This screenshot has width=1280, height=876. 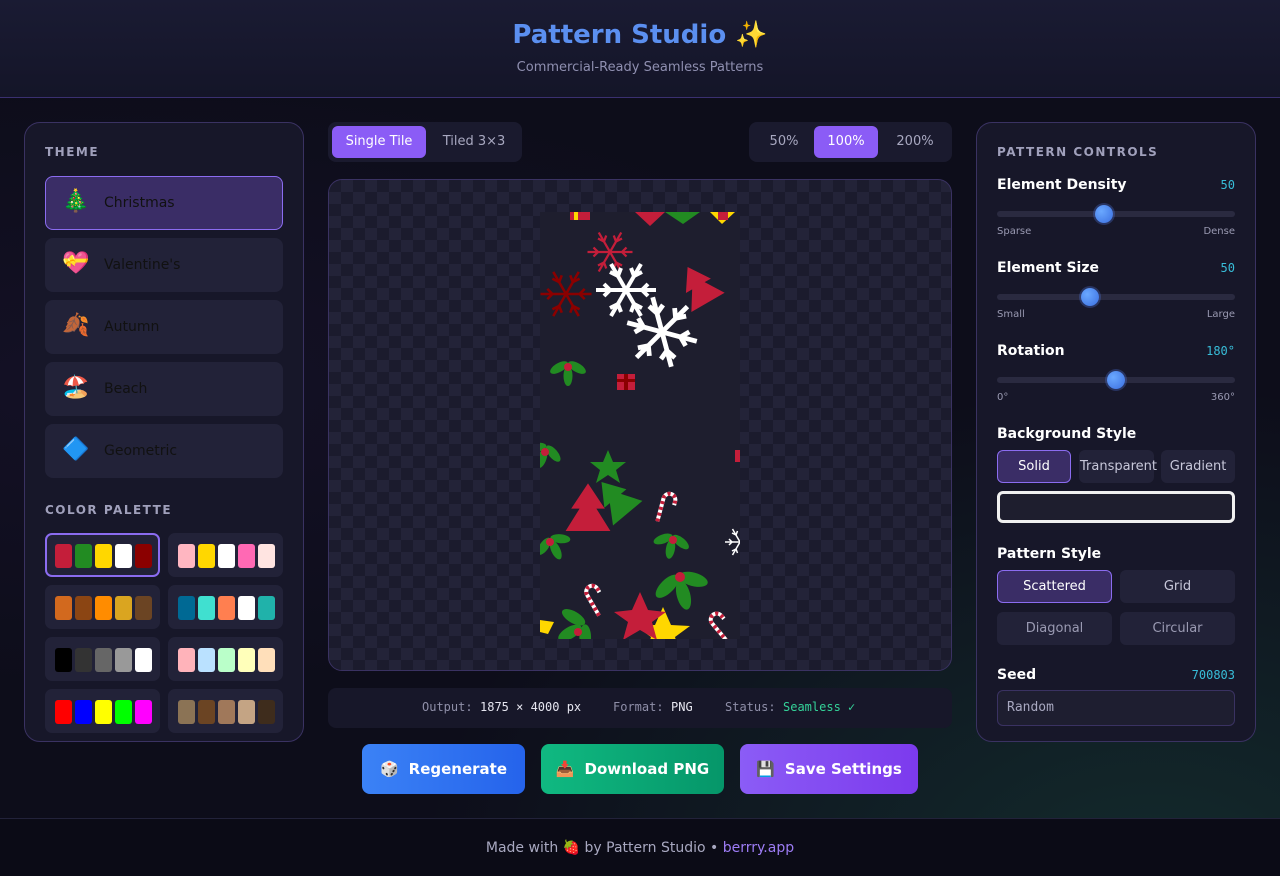 I want to click on controls-section-label: PATTERN CONTROLS, so click(x=1078, y=152).